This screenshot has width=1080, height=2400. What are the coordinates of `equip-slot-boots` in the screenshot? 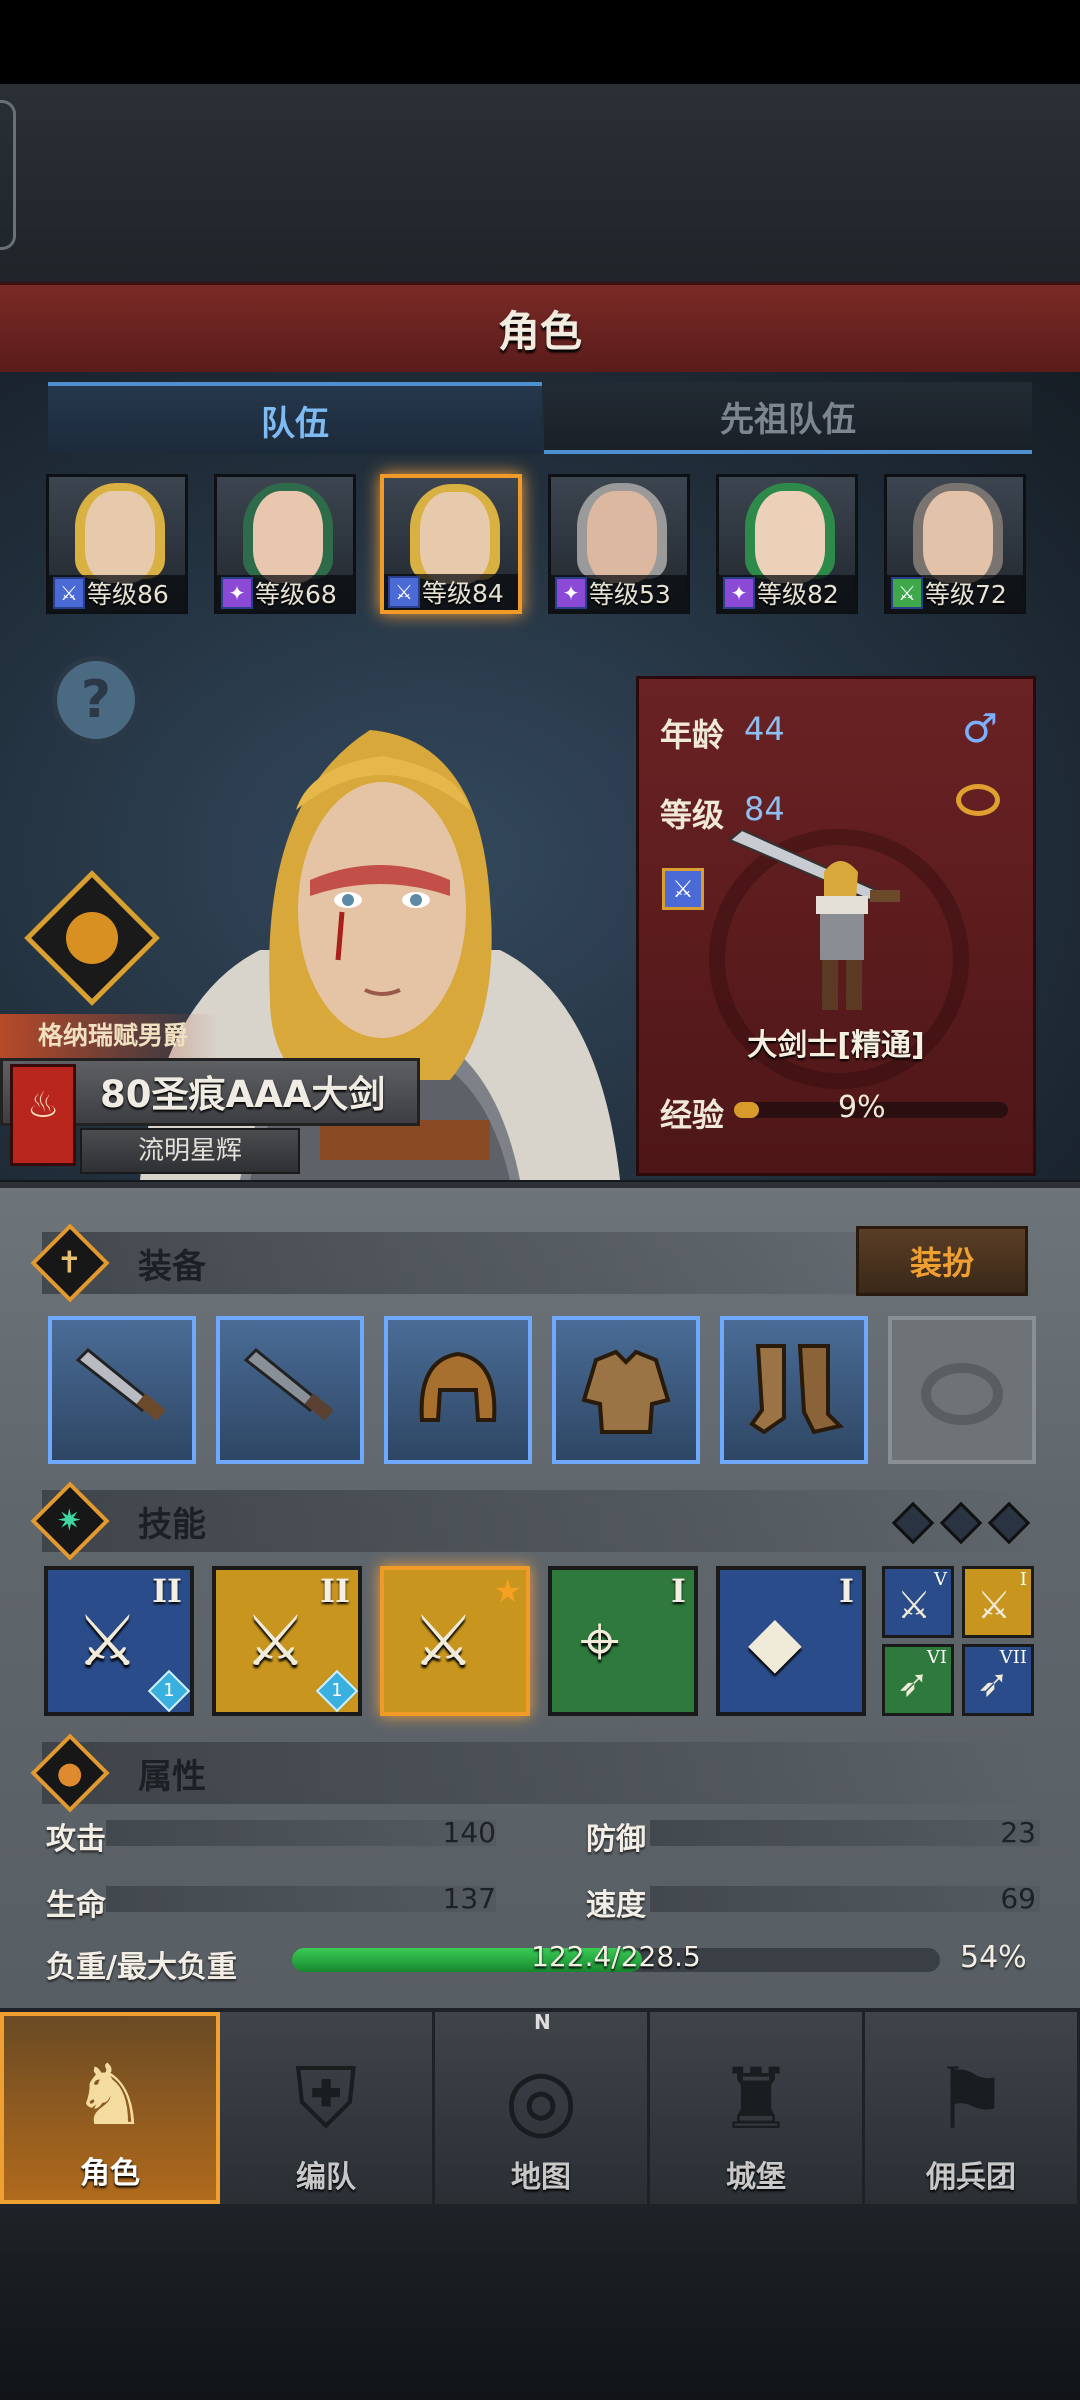 It's located at (794, 1390).